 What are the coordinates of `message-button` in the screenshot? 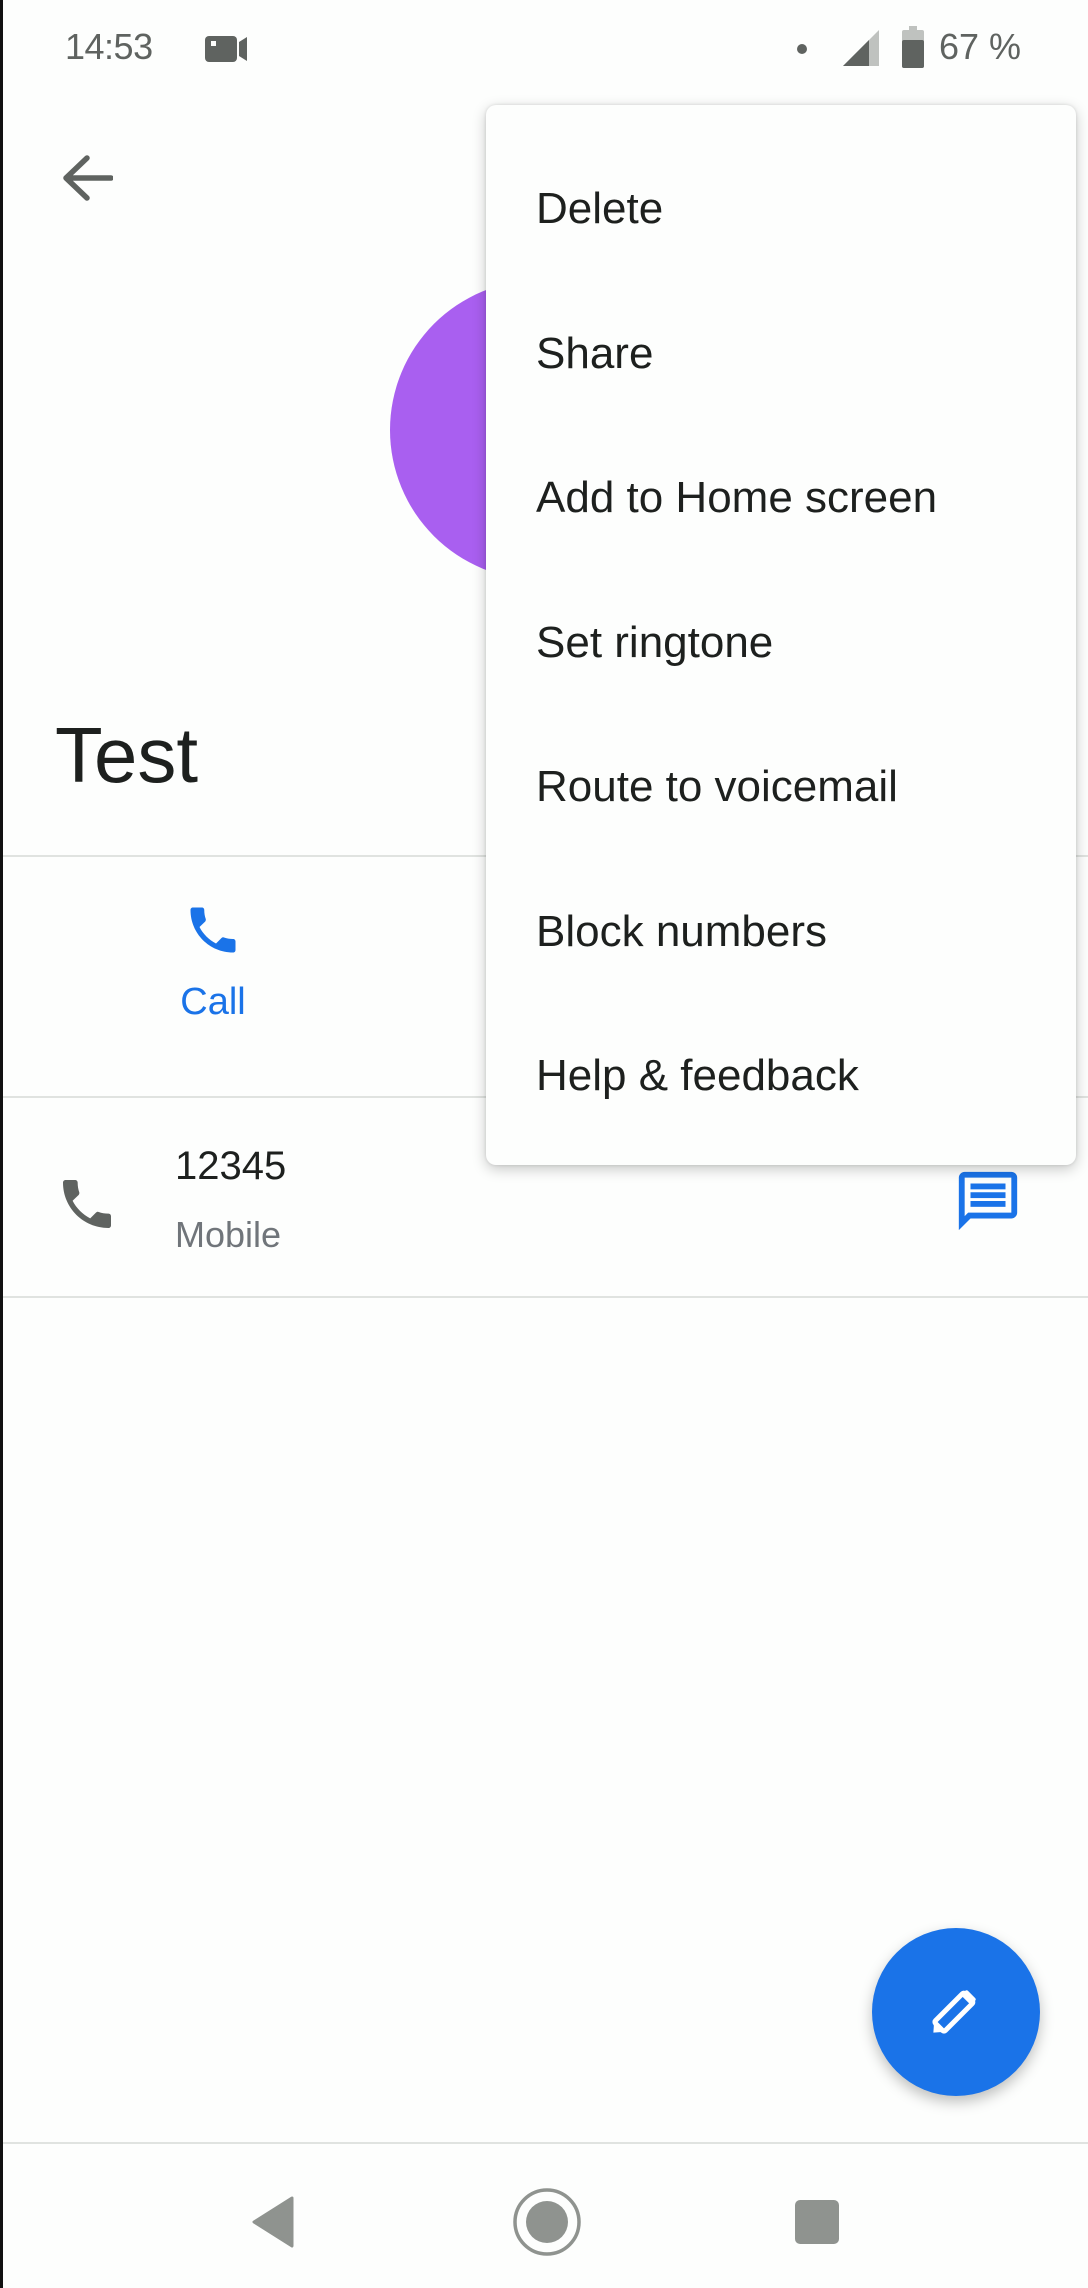 It's located at (993, 1206).